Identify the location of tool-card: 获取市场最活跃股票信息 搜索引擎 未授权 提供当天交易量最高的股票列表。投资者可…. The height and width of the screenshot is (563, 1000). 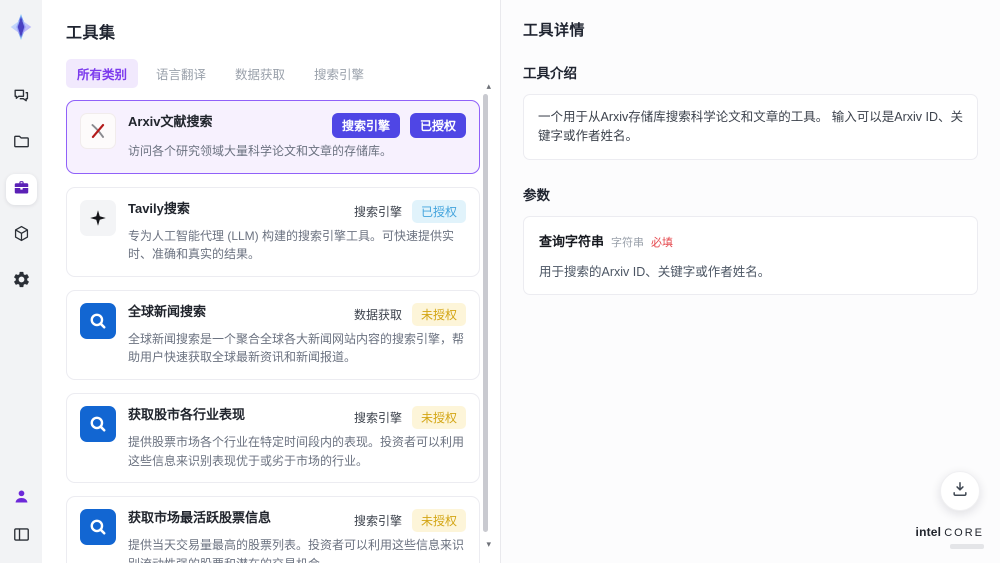
(273, 529).